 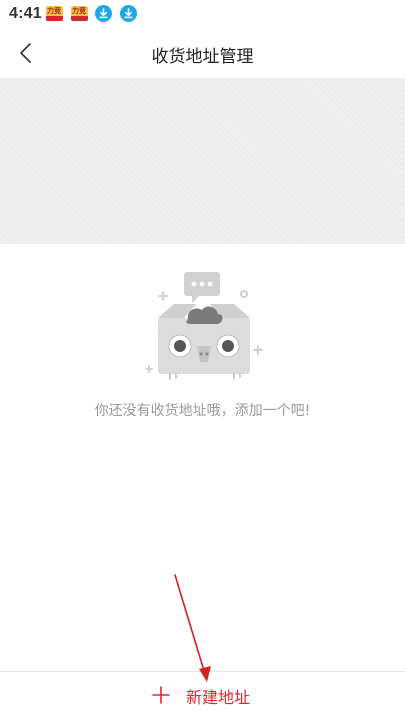 I want to click on add-address-label: 新建地址, so click(x=218, y=697).